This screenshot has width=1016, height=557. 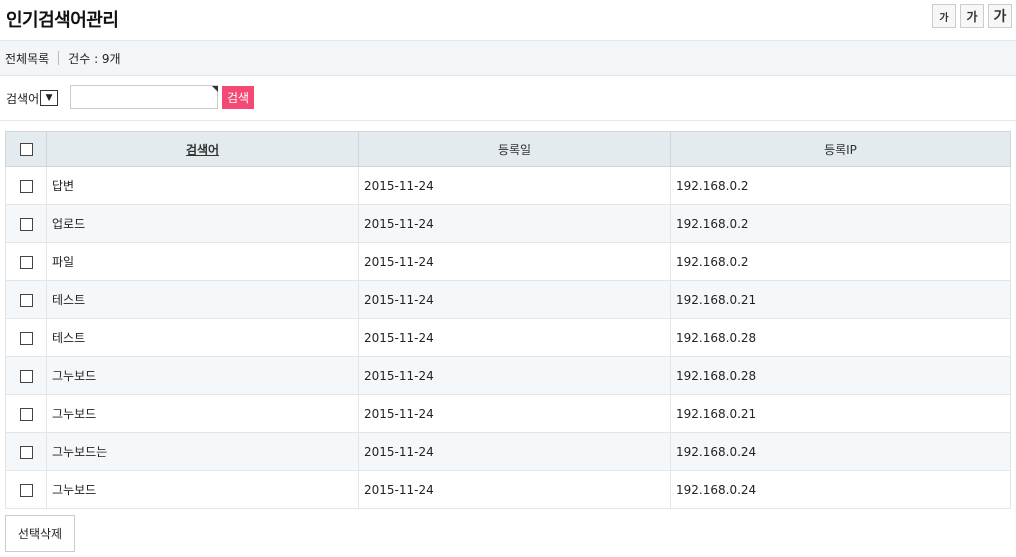 I want to click on cell-word: 답변, so click(x=202, y=185).